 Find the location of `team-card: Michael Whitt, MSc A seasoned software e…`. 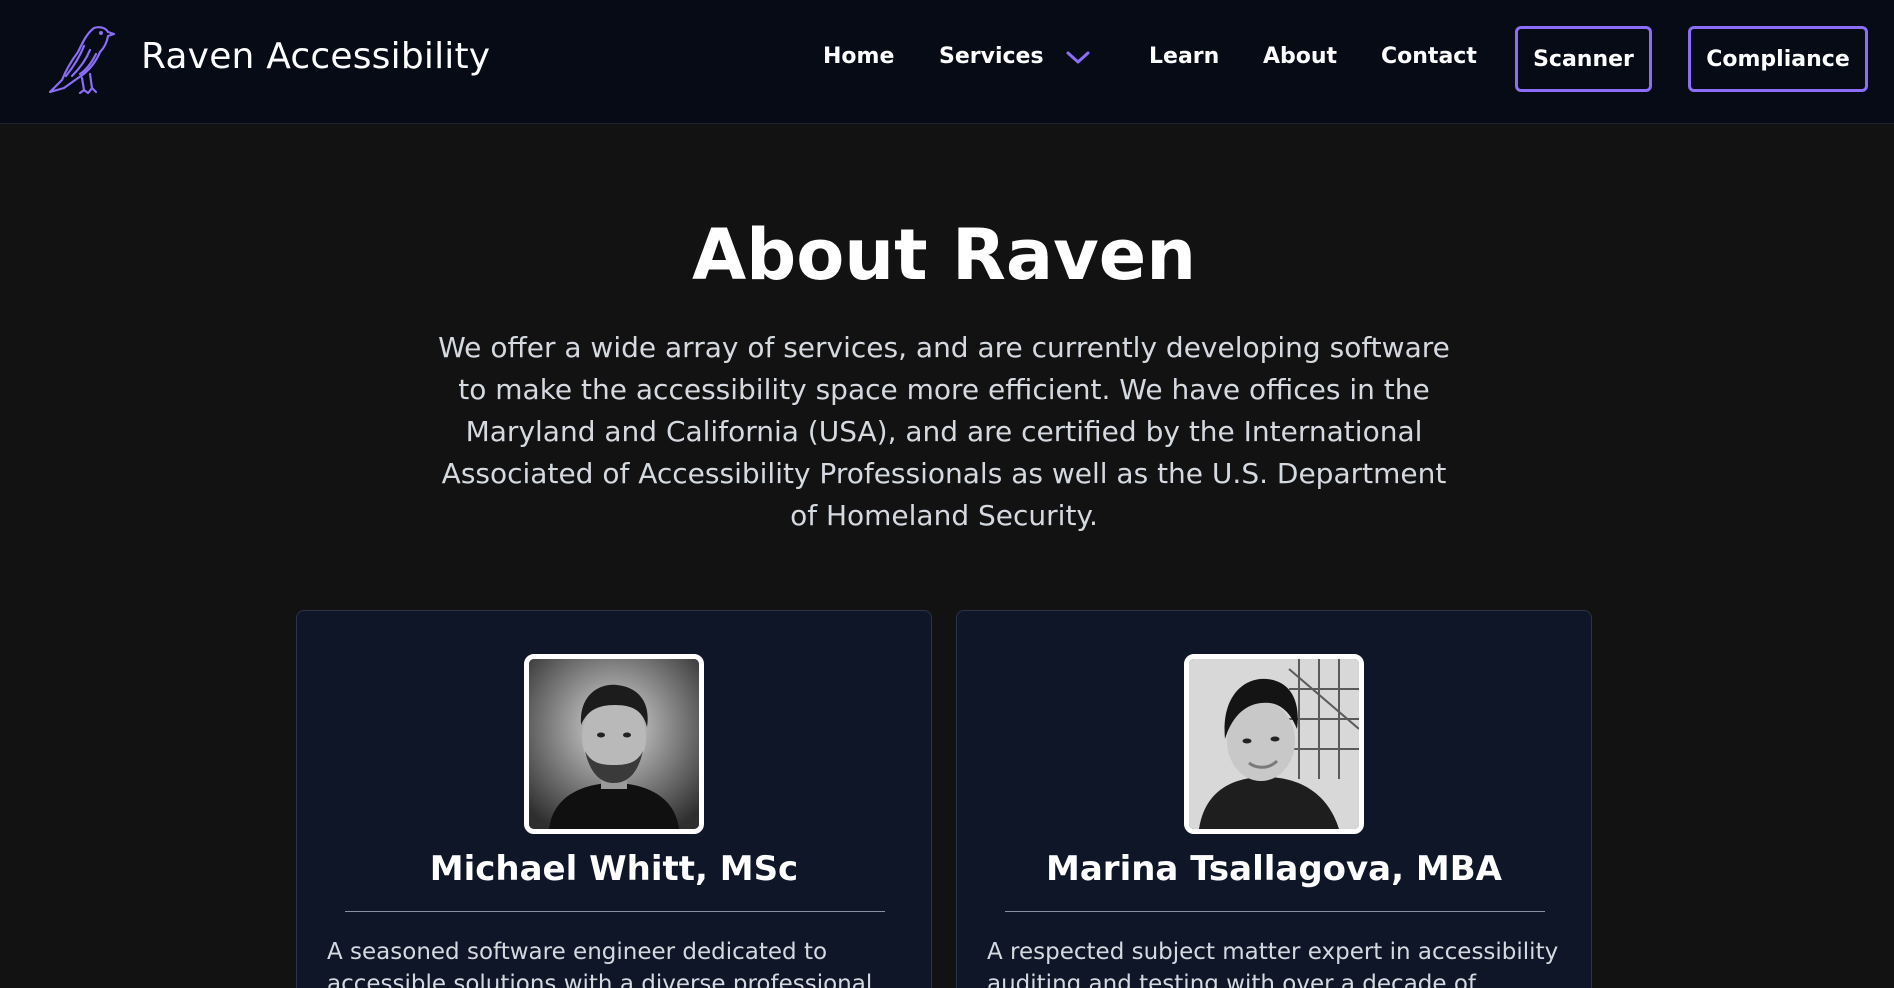

team-card: Michael Whitt, MSc A seasoned software e… is located at coordinates (614, 799).